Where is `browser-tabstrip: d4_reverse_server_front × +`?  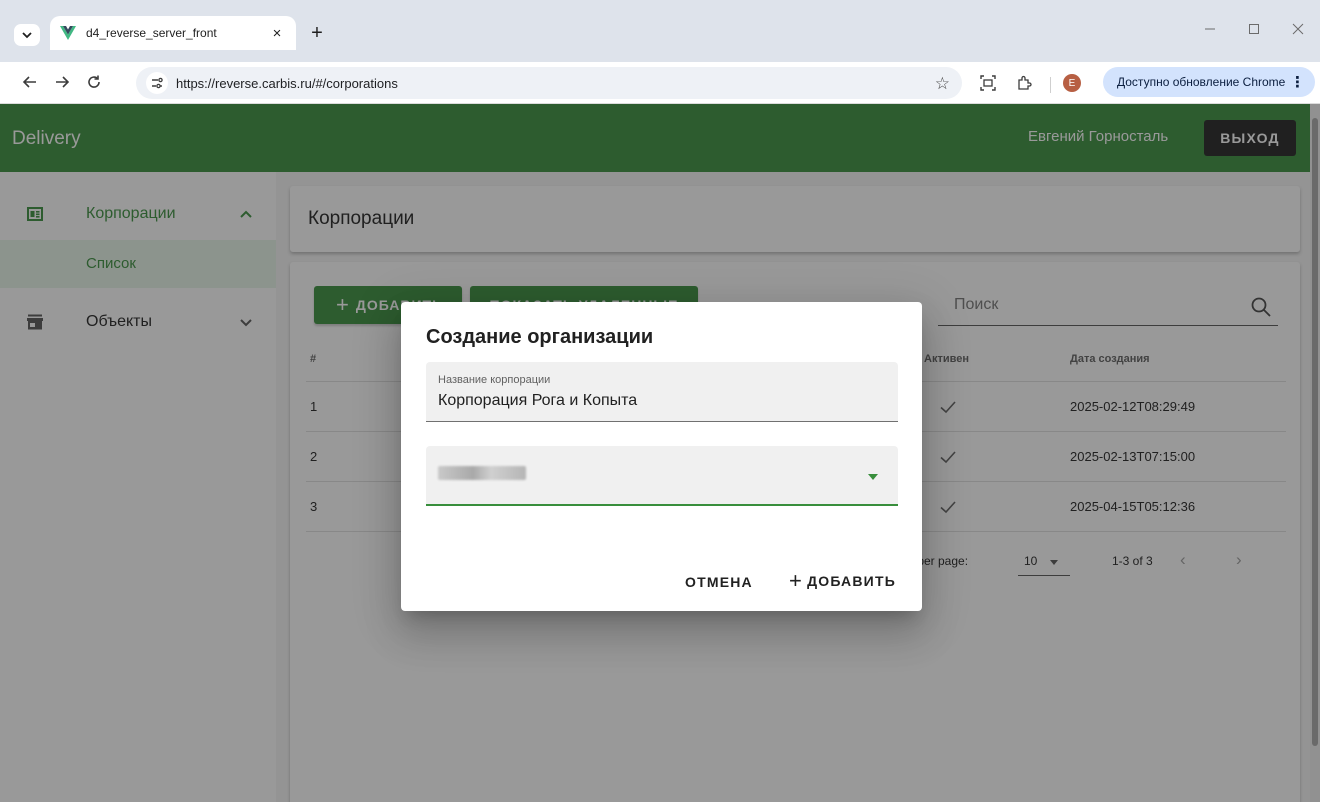
browser-tabstrip: d4_reverse_server_front × + is located at coordinates (660, 31).